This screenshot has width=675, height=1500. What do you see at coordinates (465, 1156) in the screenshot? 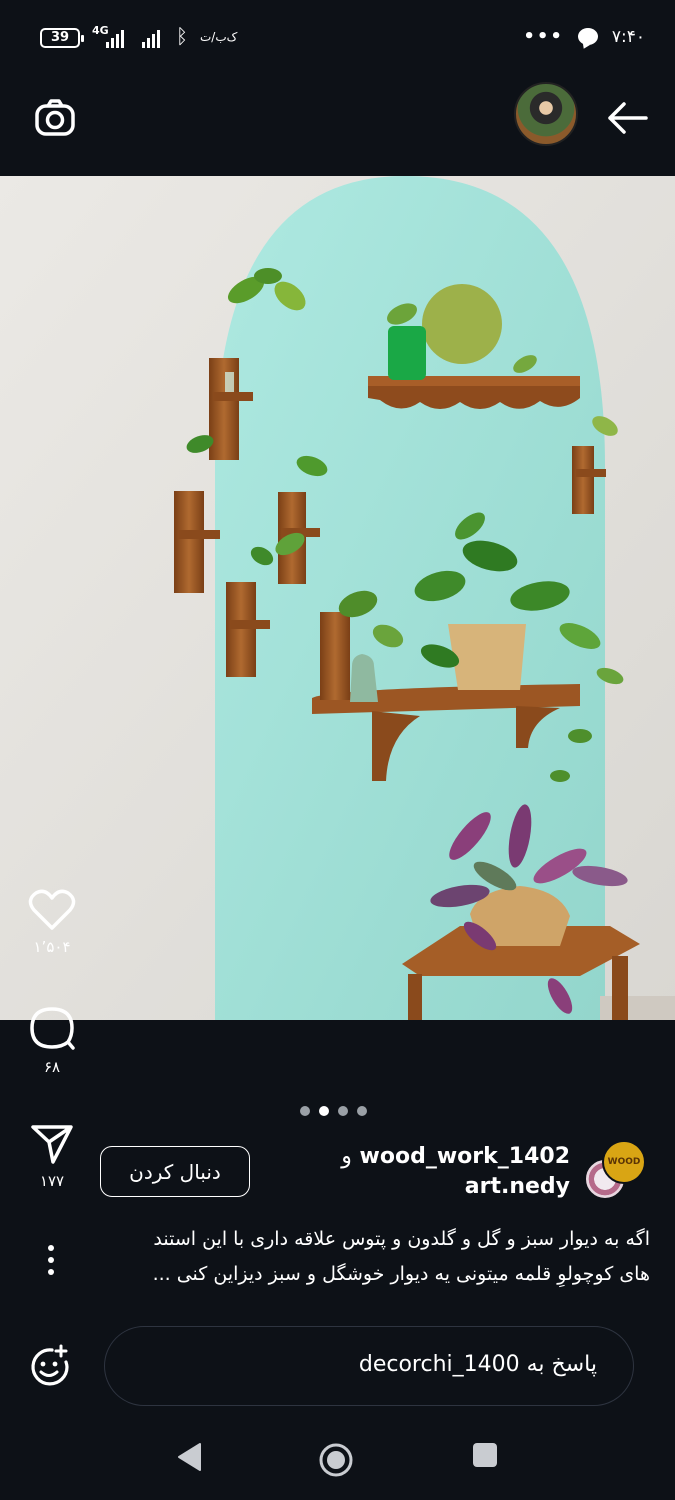
I see `username-primary: wood_work_1402` at bounding box center [465, 1156].